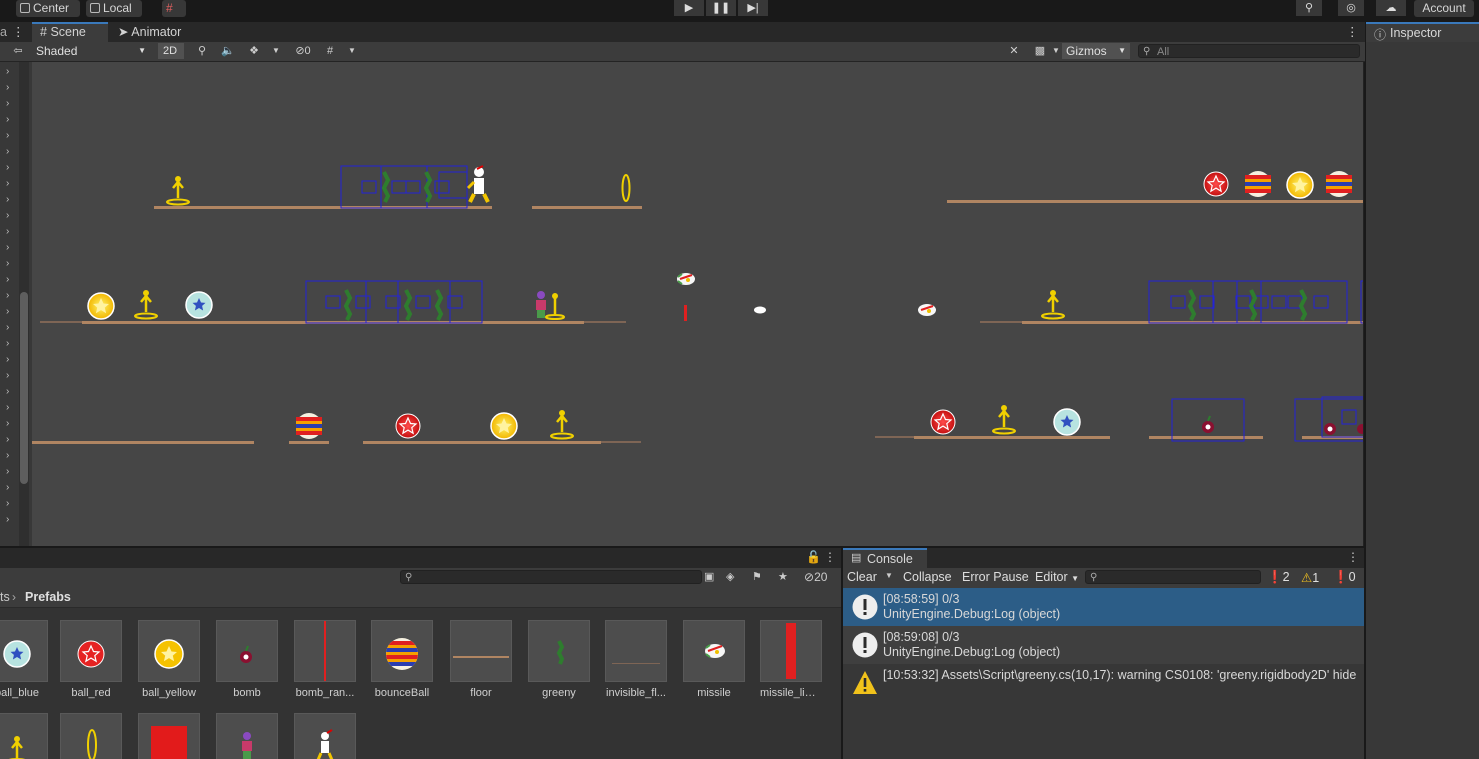 This screenshot has height=759, width=1479. Describe the element at coordinates (1096, 51) in the screenshot. I see `gizmos-dropdown: Gizmos ▼` at that location.